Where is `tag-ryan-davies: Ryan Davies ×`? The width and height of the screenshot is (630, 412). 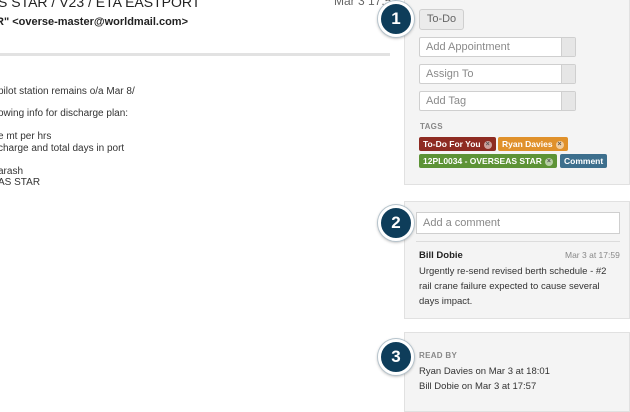
tag-ryan-davies: Ryan Davies × is located at coordinates (533, 144).